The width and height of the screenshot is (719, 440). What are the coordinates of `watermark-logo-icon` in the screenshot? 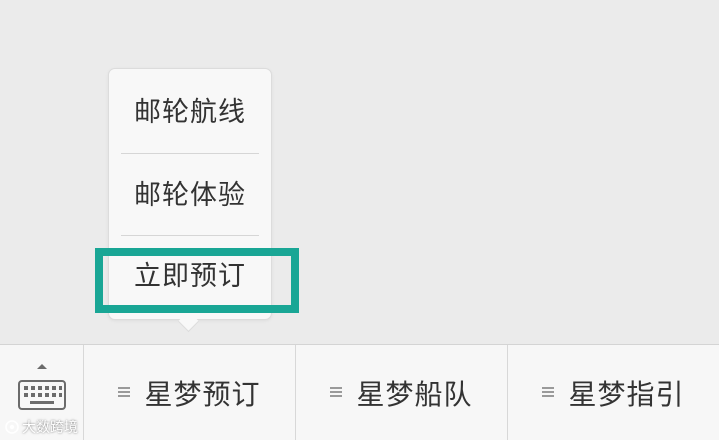 It's located at (12, 427).